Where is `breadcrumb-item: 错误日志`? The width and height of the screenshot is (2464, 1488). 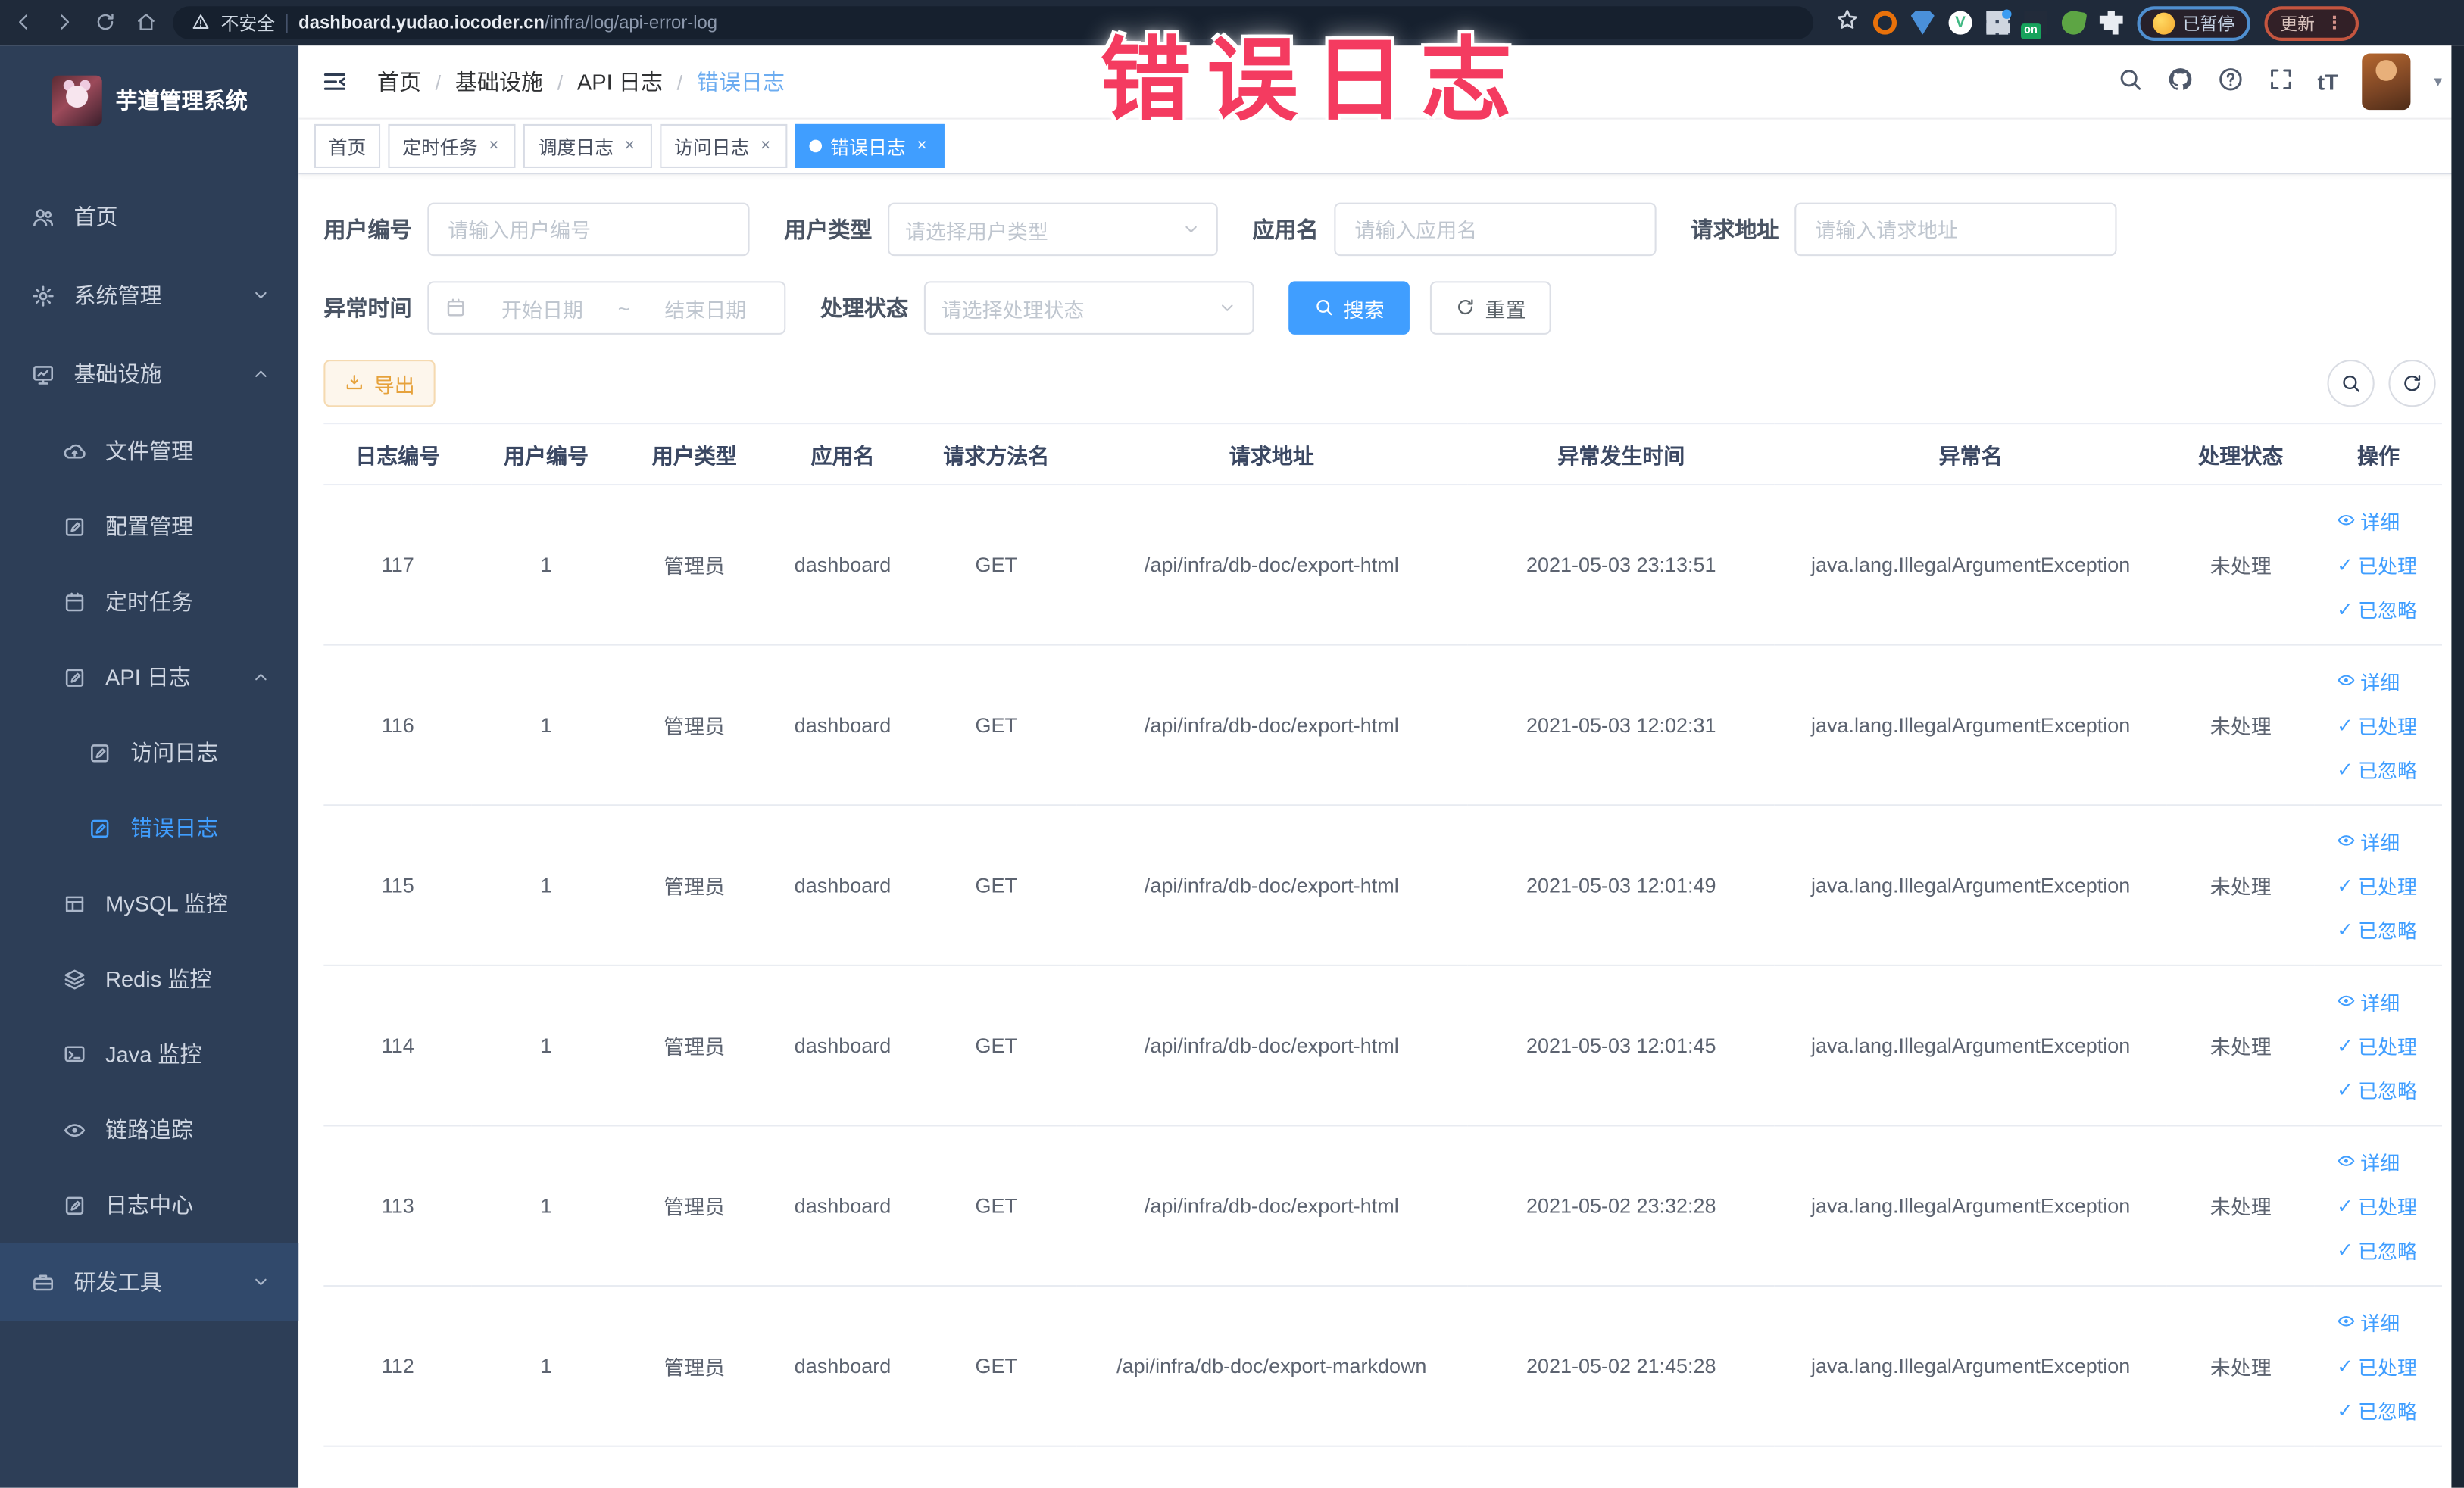 breadcrumb-item: 错误日志 is located at coordinates (741, 81).